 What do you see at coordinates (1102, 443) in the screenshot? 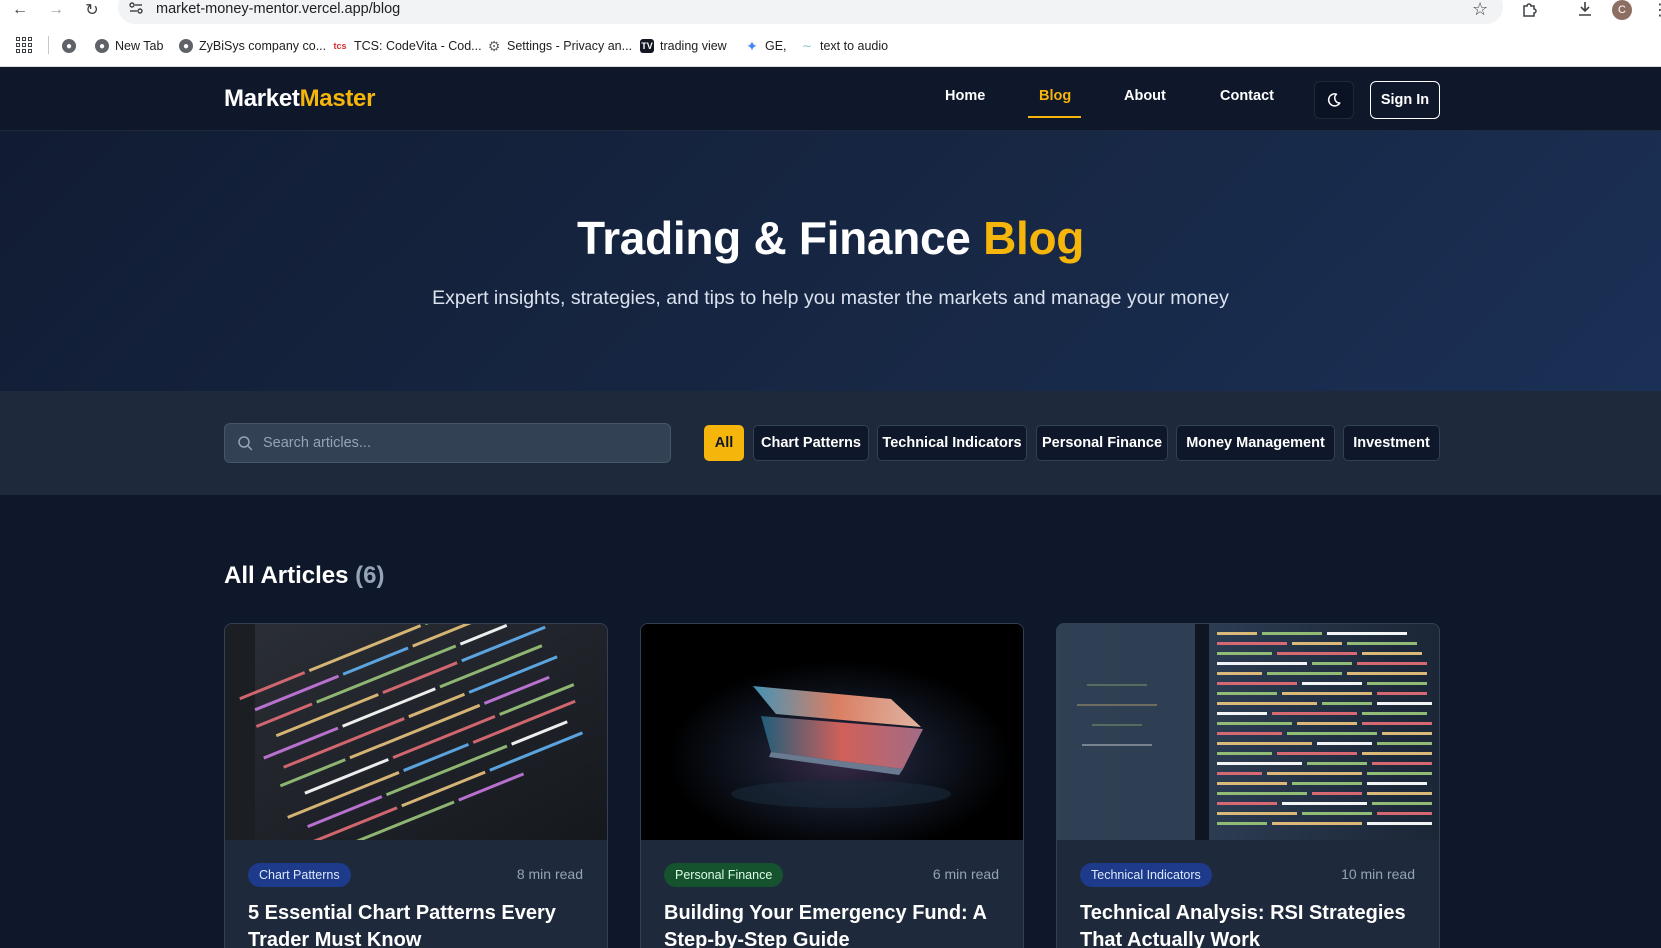
I see `filter-chip-personal-finance: Personal Finance` at bounding box center [1102, 443].